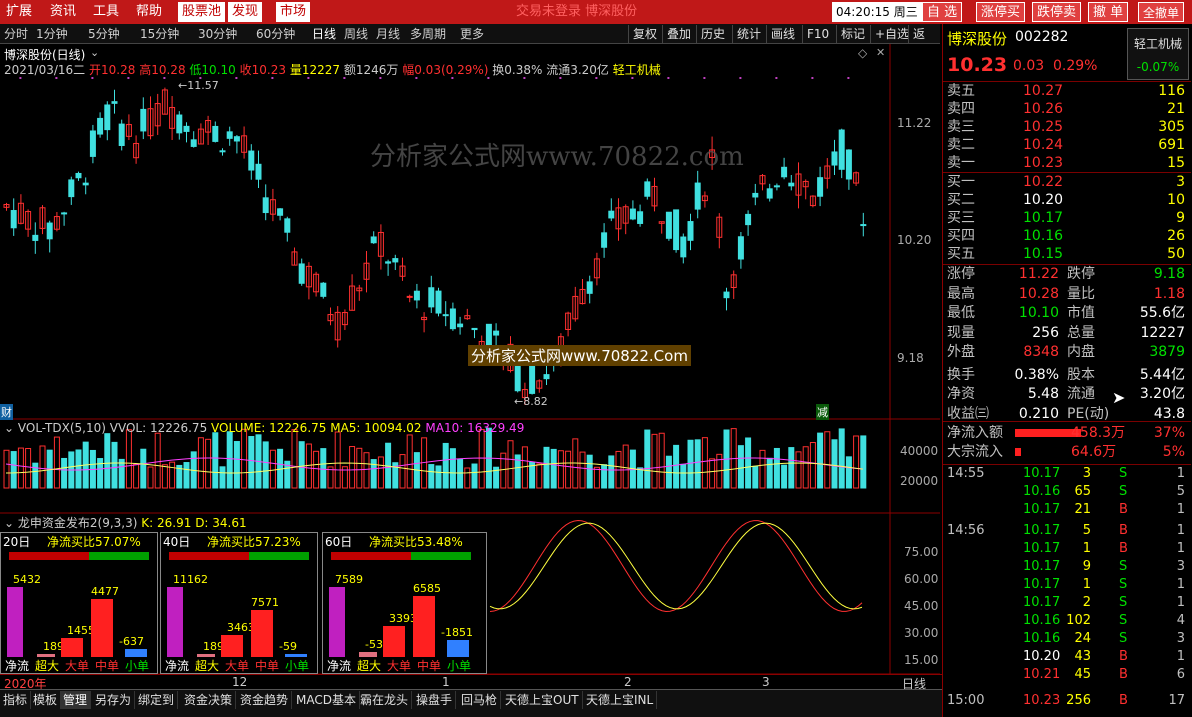 The width and height of the screenshot is (1192, 717). I want to click on menu-tools: 工具, so click(106, 12).